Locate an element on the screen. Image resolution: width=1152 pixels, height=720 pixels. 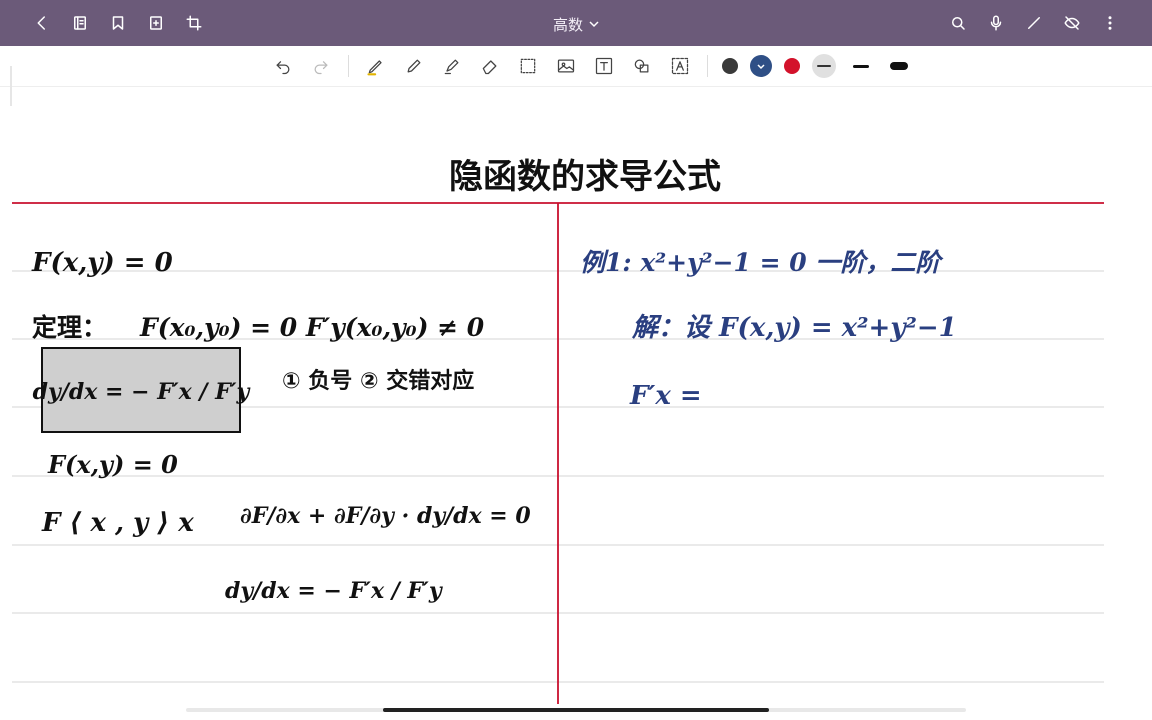
mic-icon is located at coordinates (996, 23).